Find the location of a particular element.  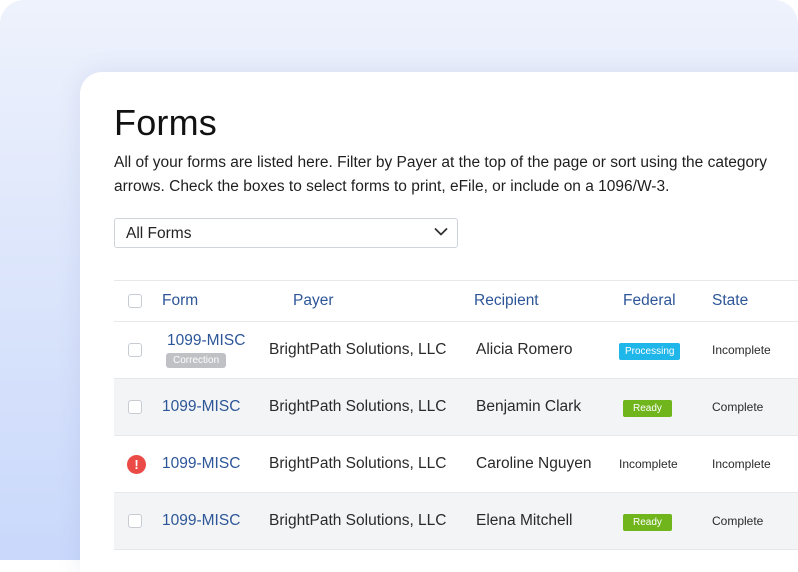

correction-badge: Correction is located at coordinates (196, 360).